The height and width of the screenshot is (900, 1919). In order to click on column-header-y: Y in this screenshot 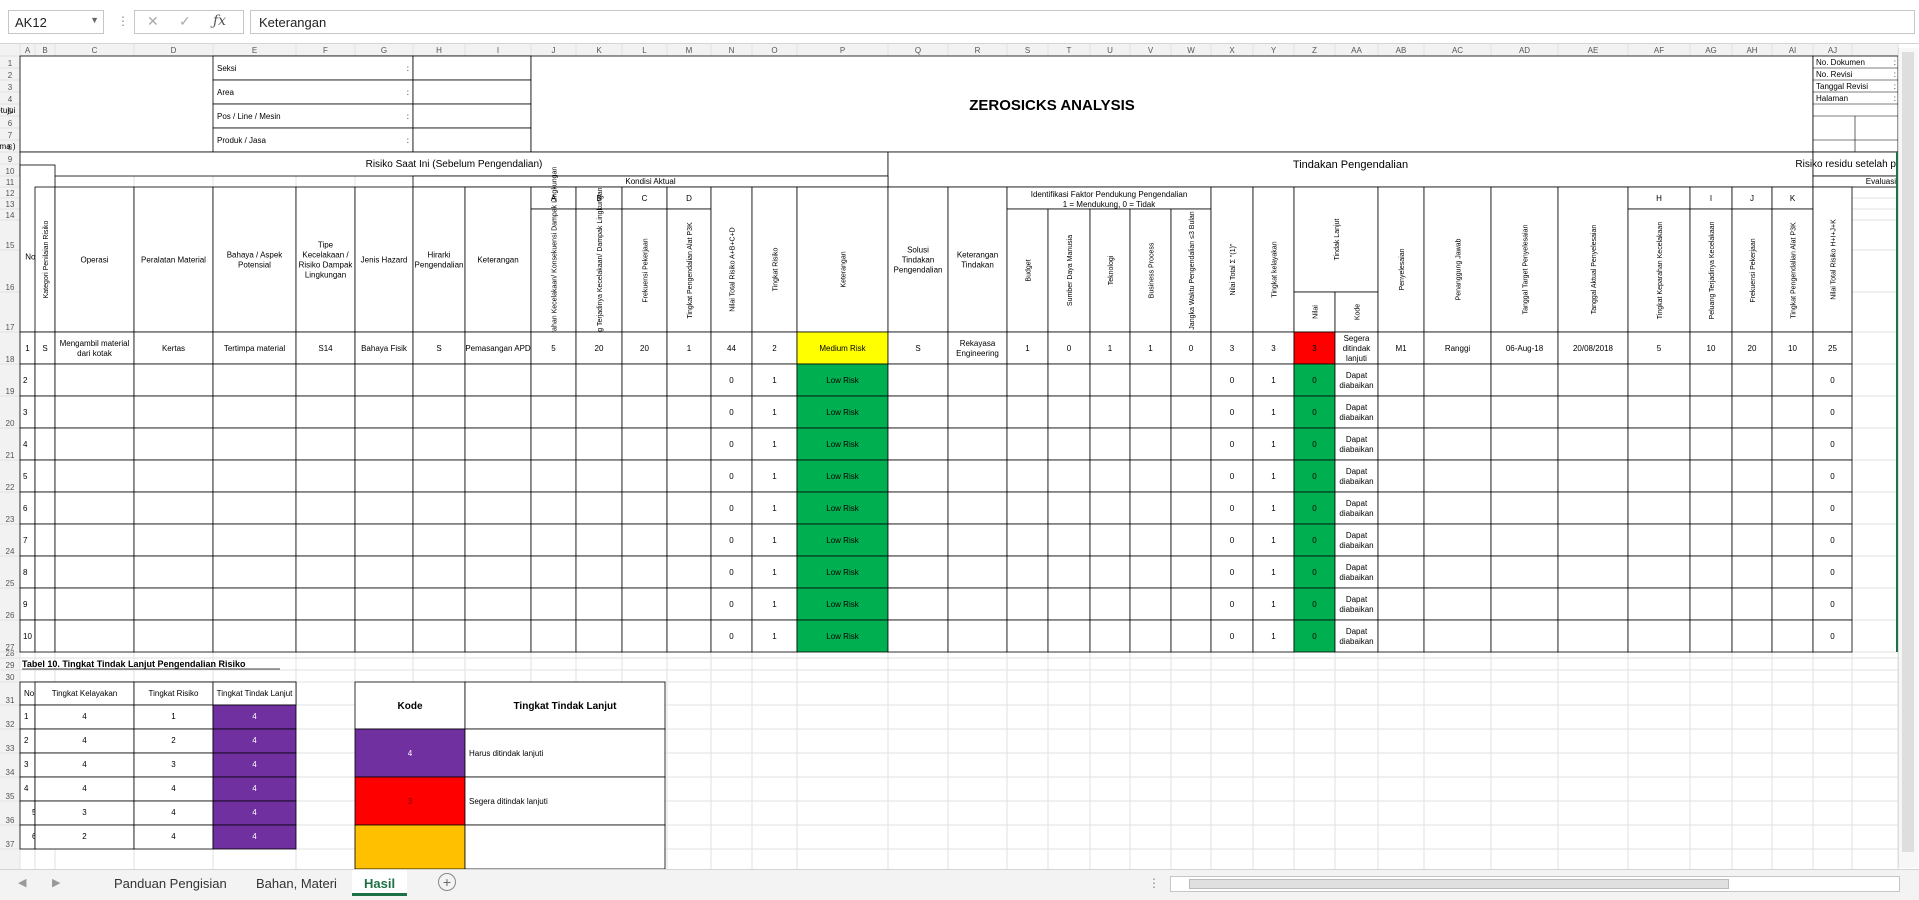, I will do `click(1274, 50)`.